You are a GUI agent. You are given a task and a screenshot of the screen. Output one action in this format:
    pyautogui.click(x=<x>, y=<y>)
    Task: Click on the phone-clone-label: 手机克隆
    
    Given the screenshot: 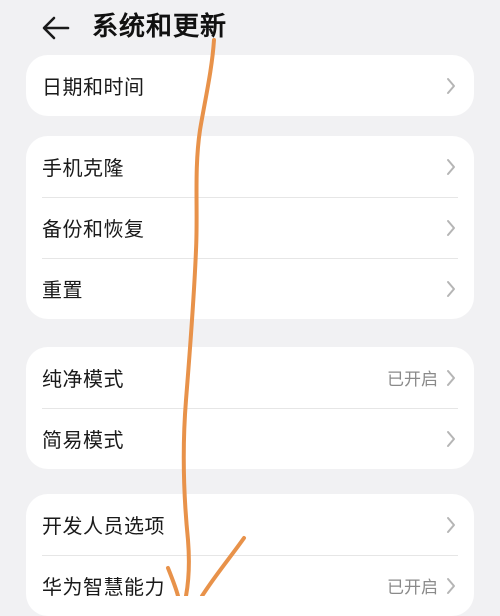 What is the action you would take?
    pyautogui.click(x=83, y=168)
    